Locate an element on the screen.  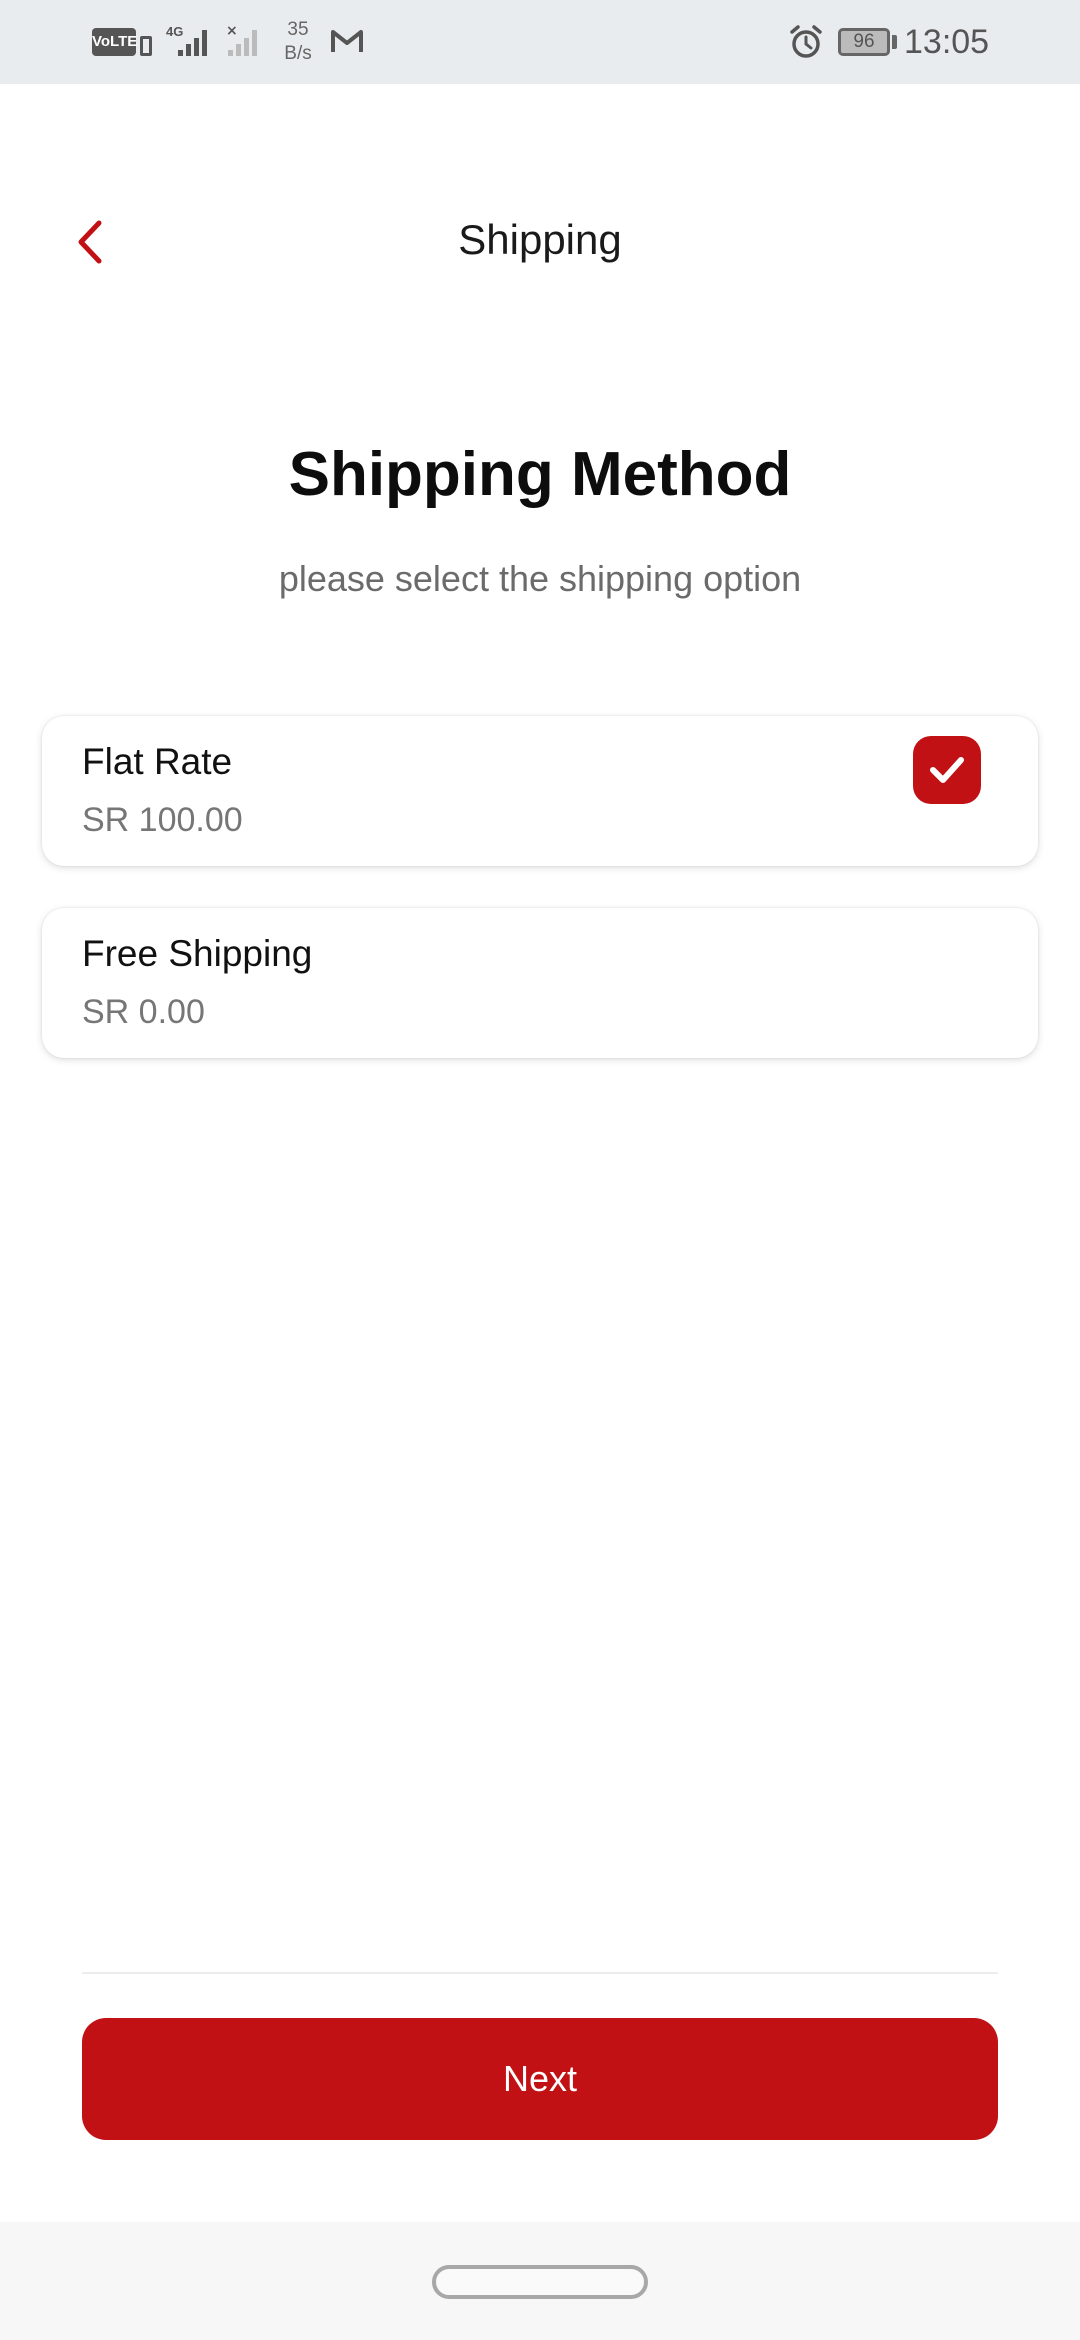
option-name: Flat Rate is located at coordinates (157, 761).